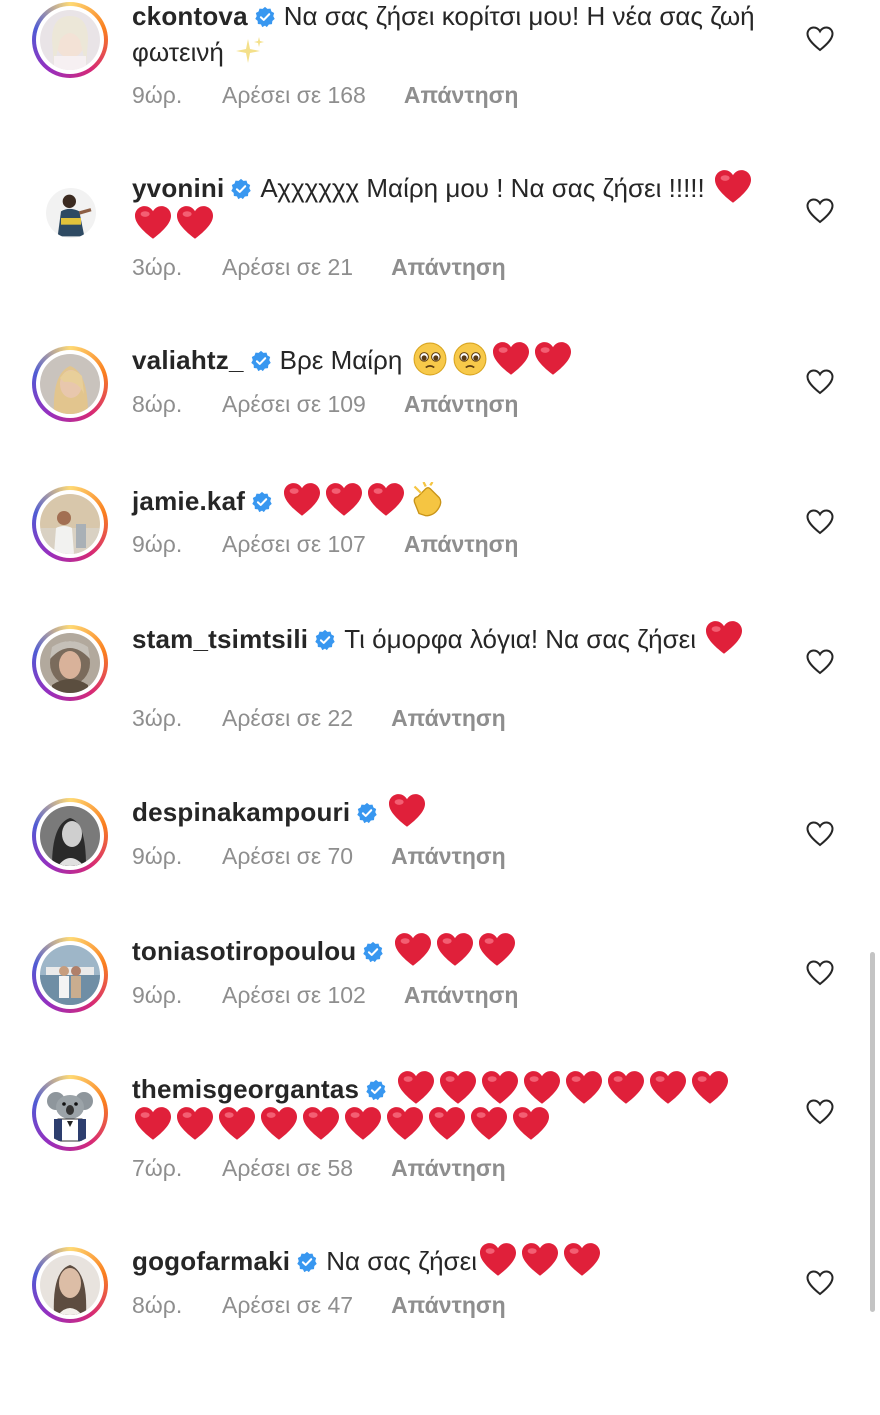  I want to click on comment-likes: Αρέσει σε 47, so click(287, 1305).